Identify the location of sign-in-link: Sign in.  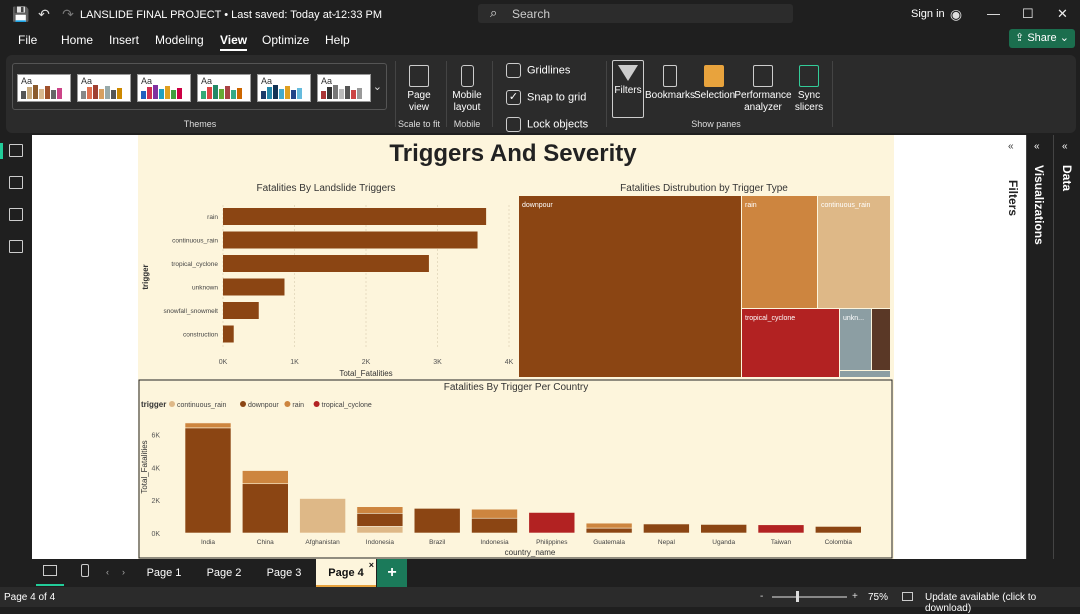
(928, 14).